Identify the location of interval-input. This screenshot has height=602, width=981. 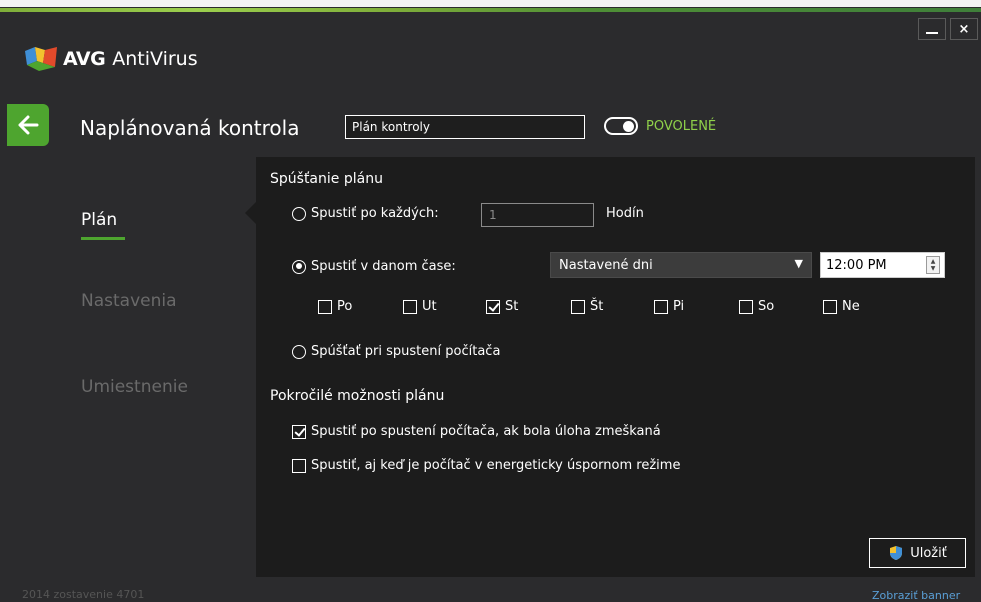
(537, 215).